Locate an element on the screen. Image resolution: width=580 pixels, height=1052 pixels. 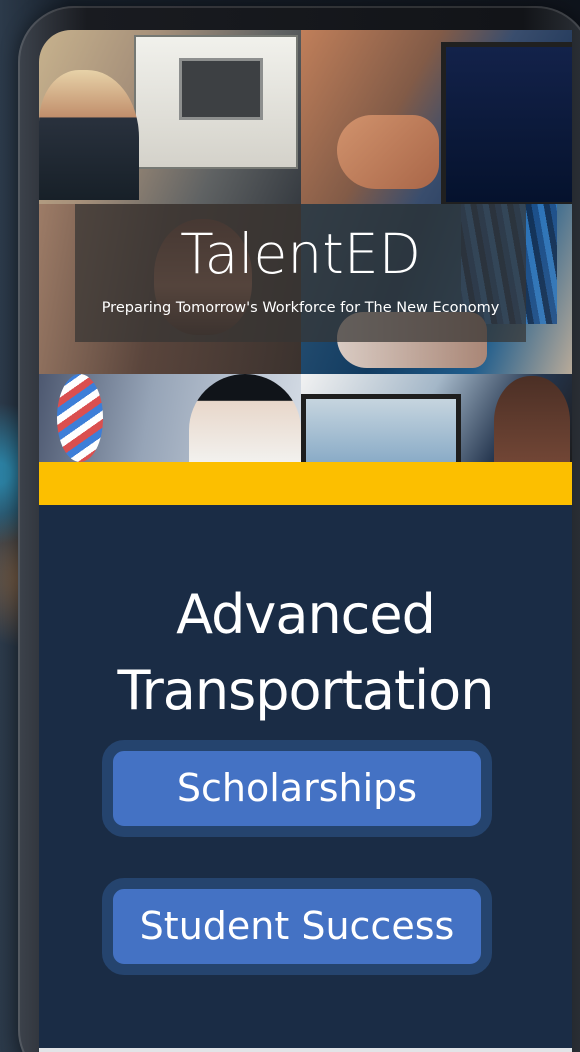
monitor-icon is located at coordinates (506, 123).